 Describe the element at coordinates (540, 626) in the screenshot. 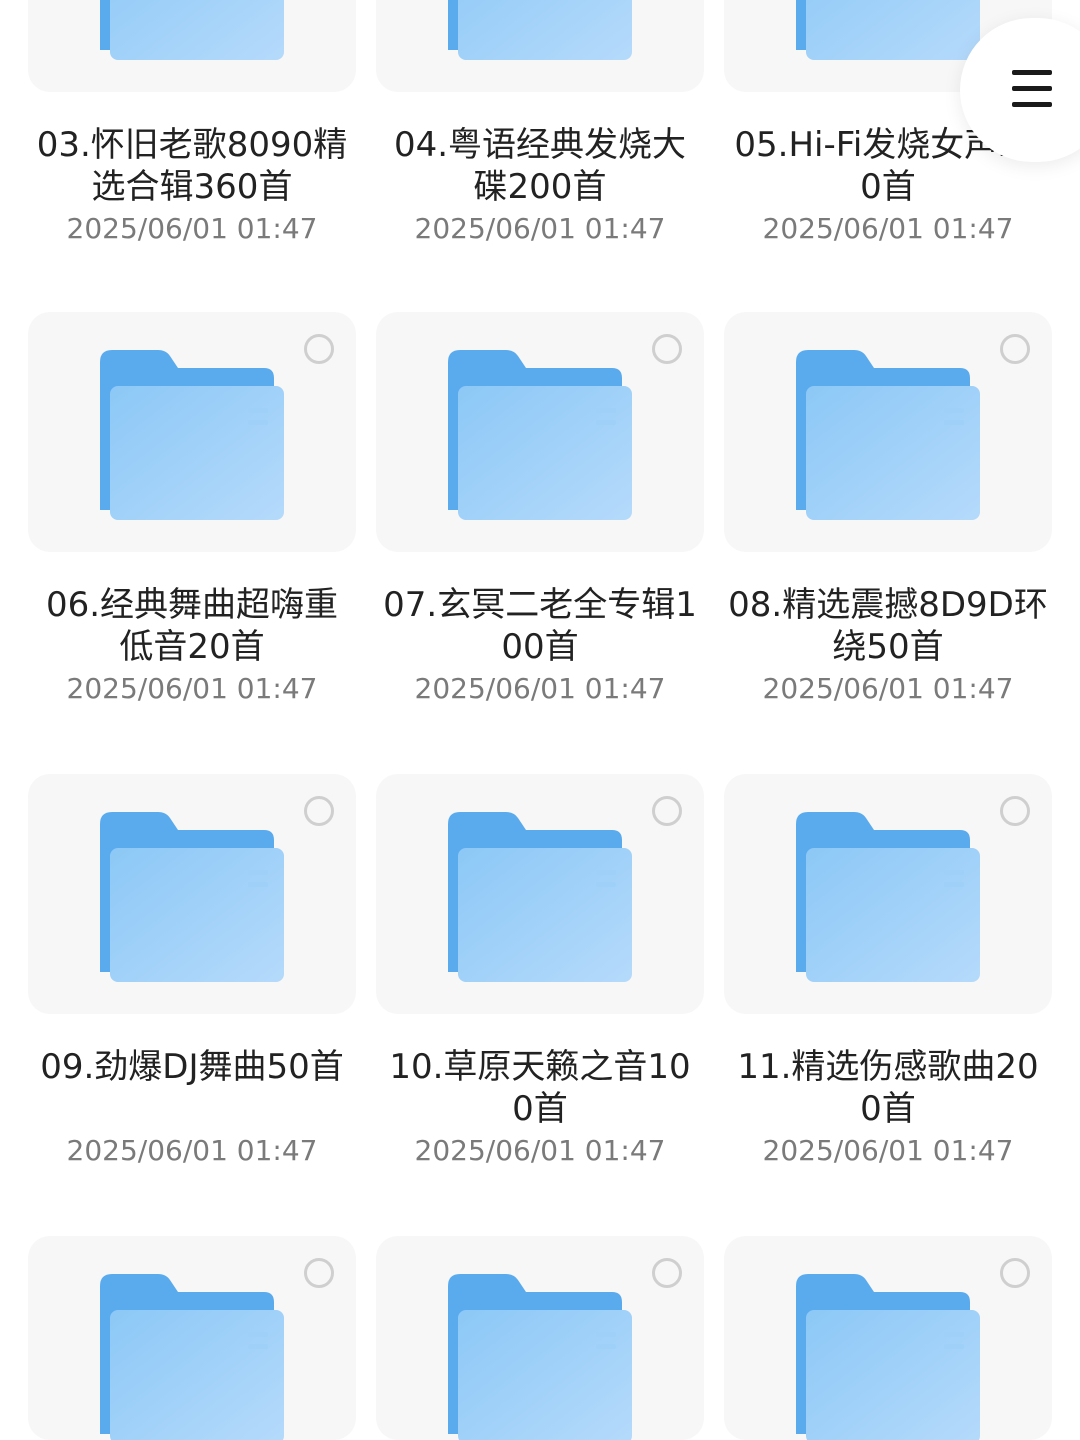

I see `folder-name: 07.玄冥二老全专辑100首` at that location.